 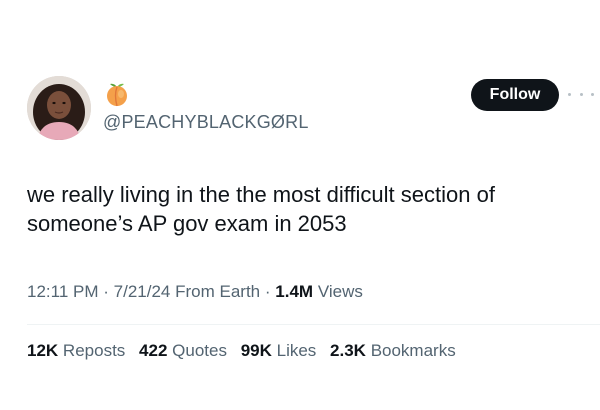 What do you see at coordinates (142, 291) in the screenshot?
I see `tweet-date: 7/21/24` at bounding box center [142, 291].